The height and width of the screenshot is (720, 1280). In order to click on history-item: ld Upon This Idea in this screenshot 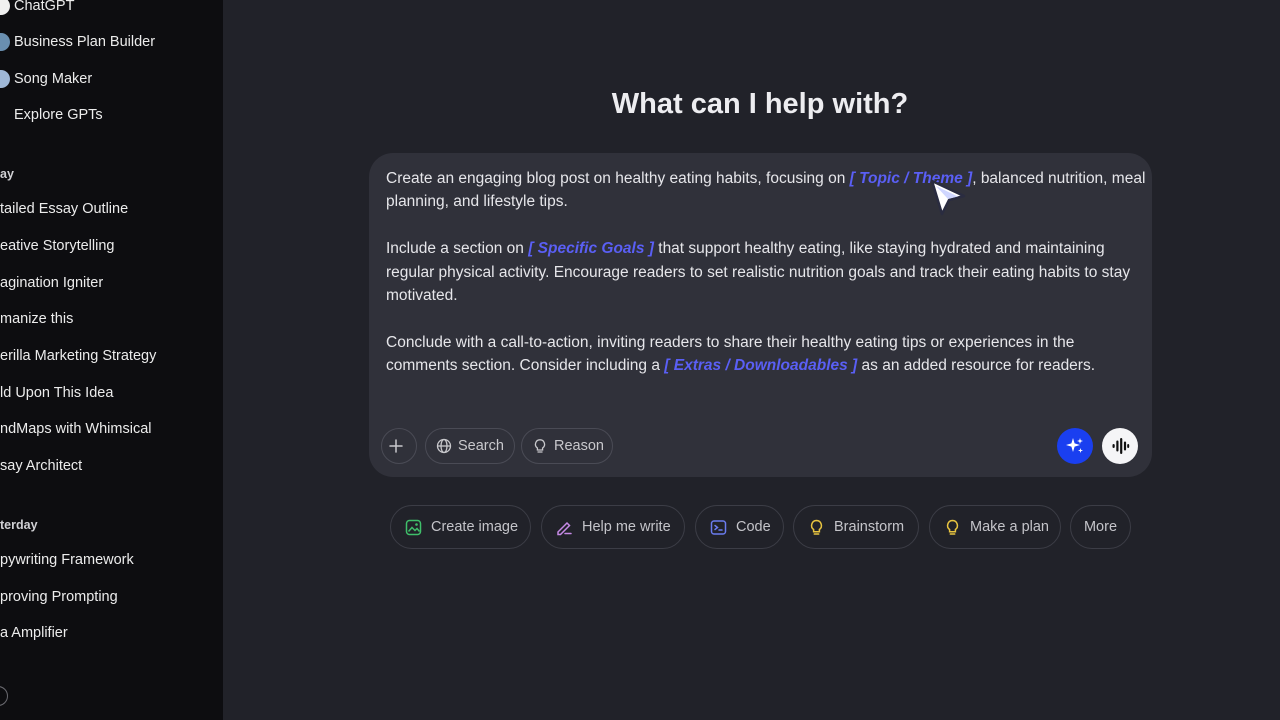, I will do `click(56, 393)`.